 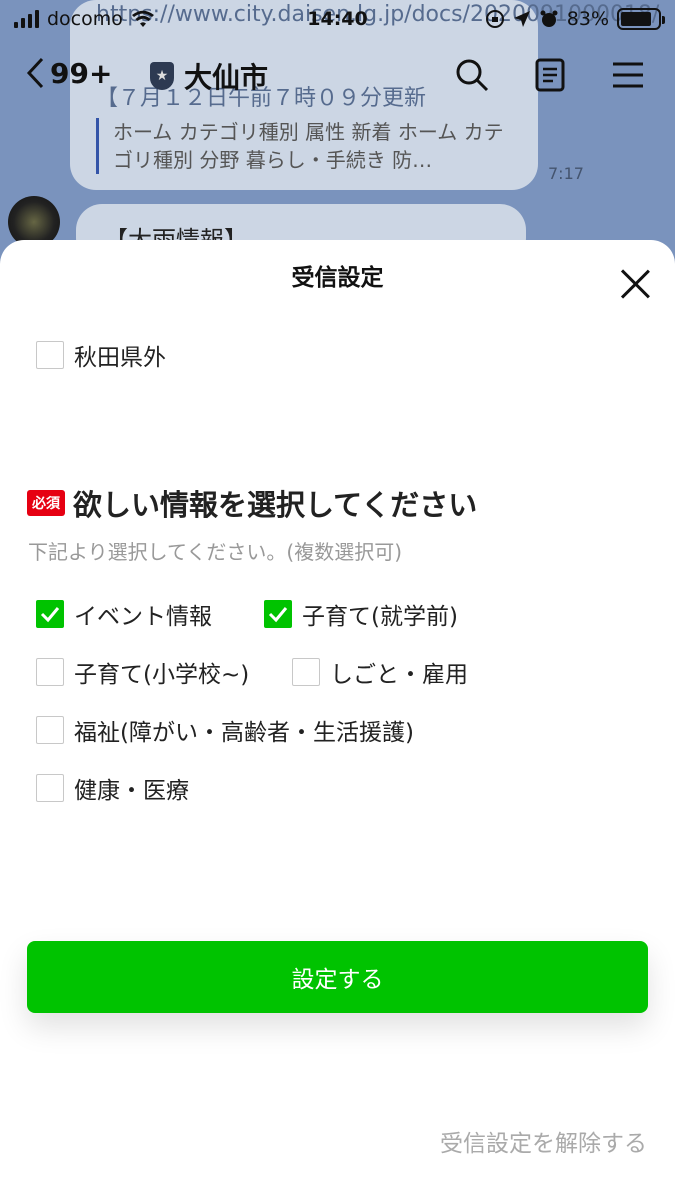 I want to click on close-icon, so click(x=635, y=284).